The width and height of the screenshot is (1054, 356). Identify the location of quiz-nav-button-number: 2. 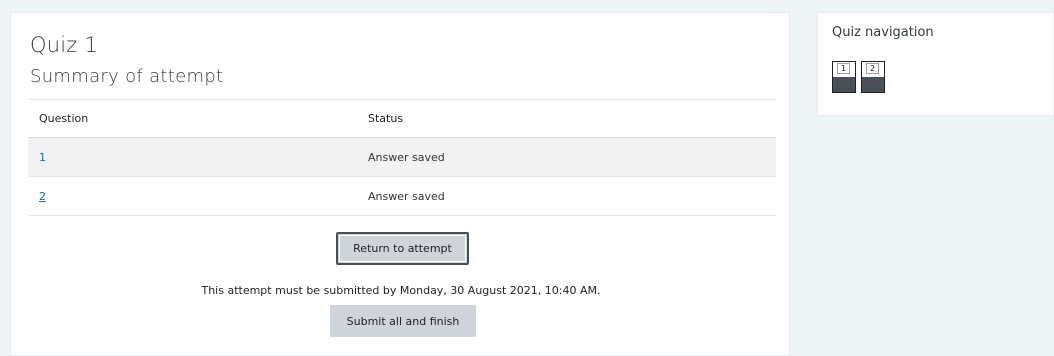
(872, 68).